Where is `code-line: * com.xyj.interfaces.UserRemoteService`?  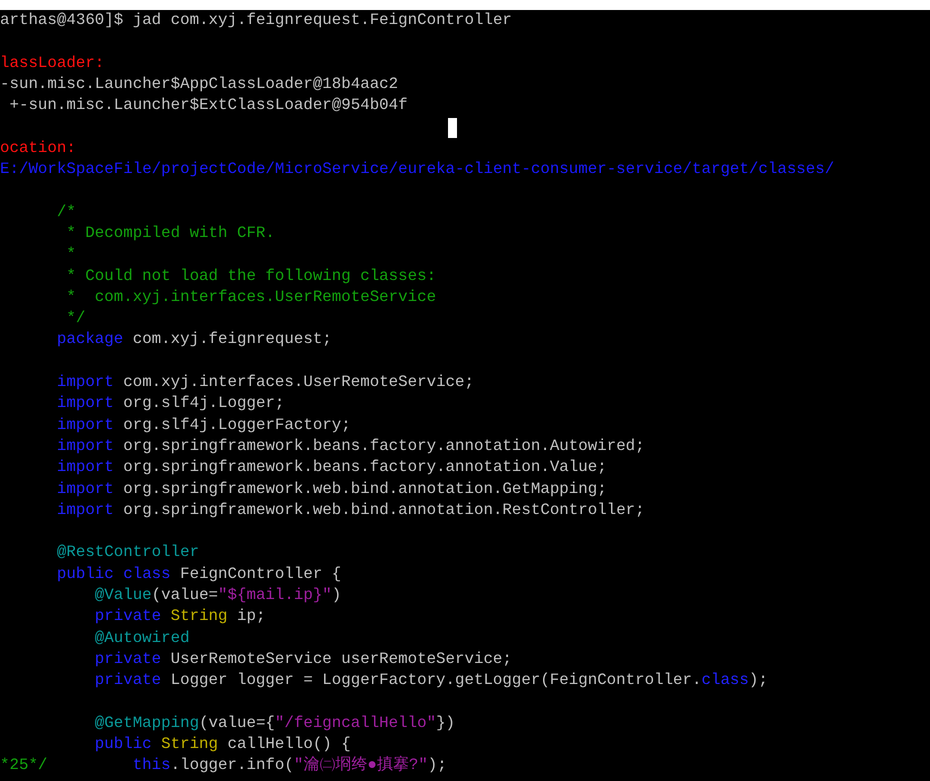 code-line: * com.xyj.interfaces.UserRemoteService is located at coordinates (250, 297).